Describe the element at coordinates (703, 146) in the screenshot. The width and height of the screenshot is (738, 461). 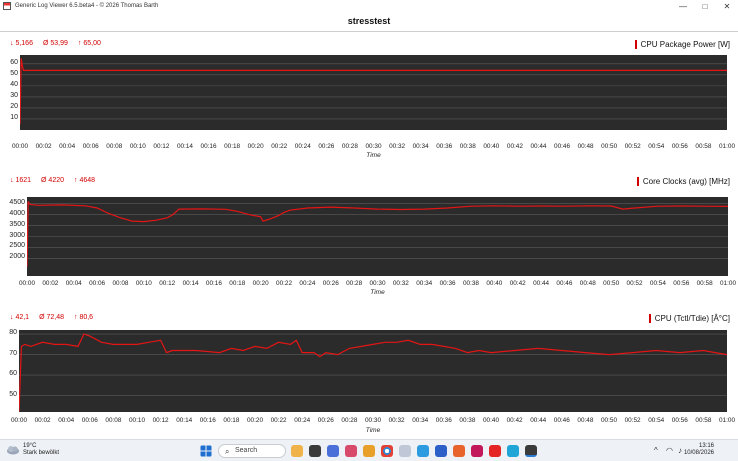
I see `x-tick-label: 00:58` at that location.